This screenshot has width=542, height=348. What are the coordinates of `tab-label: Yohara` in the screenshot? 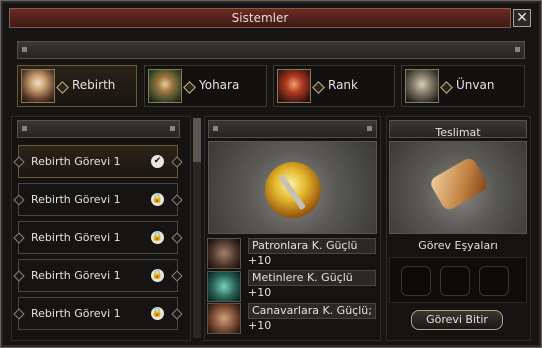 It's located at (219, 85).